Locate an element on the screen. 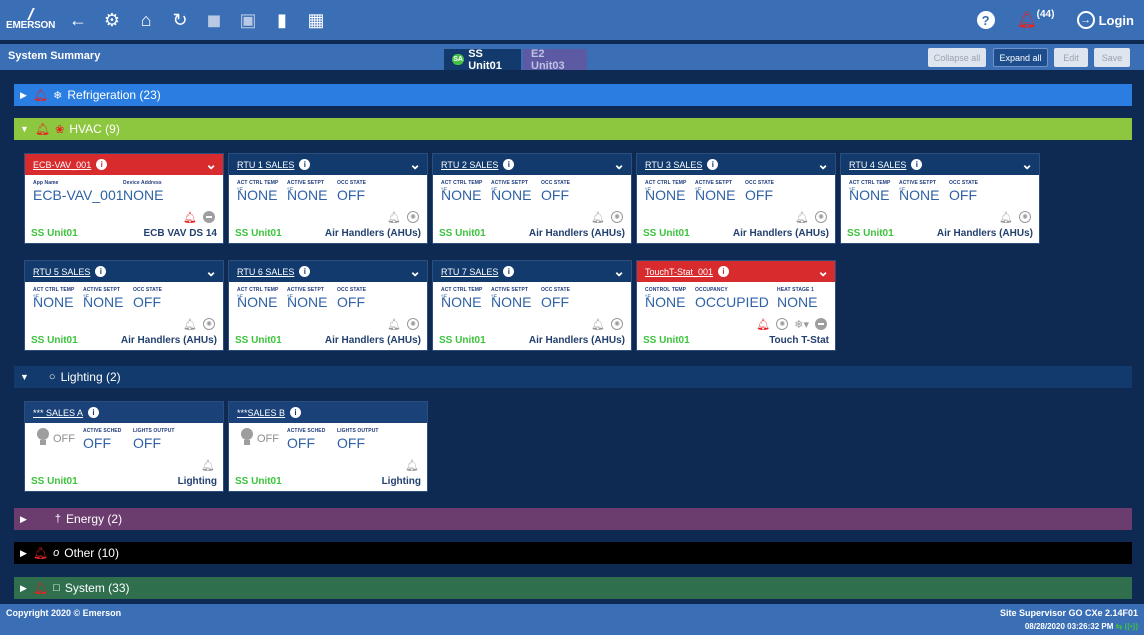 This screenshot has width=1144, height=635. help-icon: ? is located at coordinates (985, 20).